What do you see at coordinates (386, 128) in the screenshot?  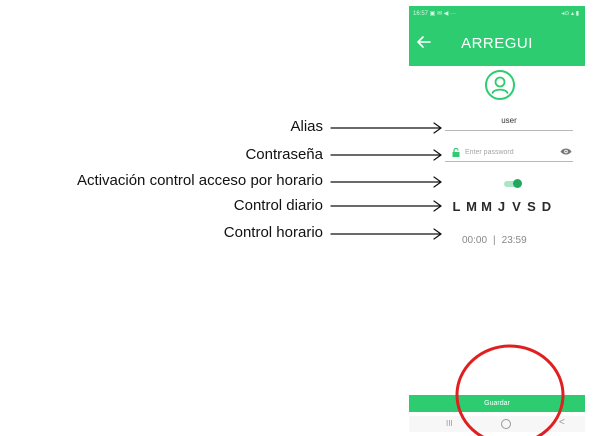 I see `arrow-alias` at bounding box center [386, 128].